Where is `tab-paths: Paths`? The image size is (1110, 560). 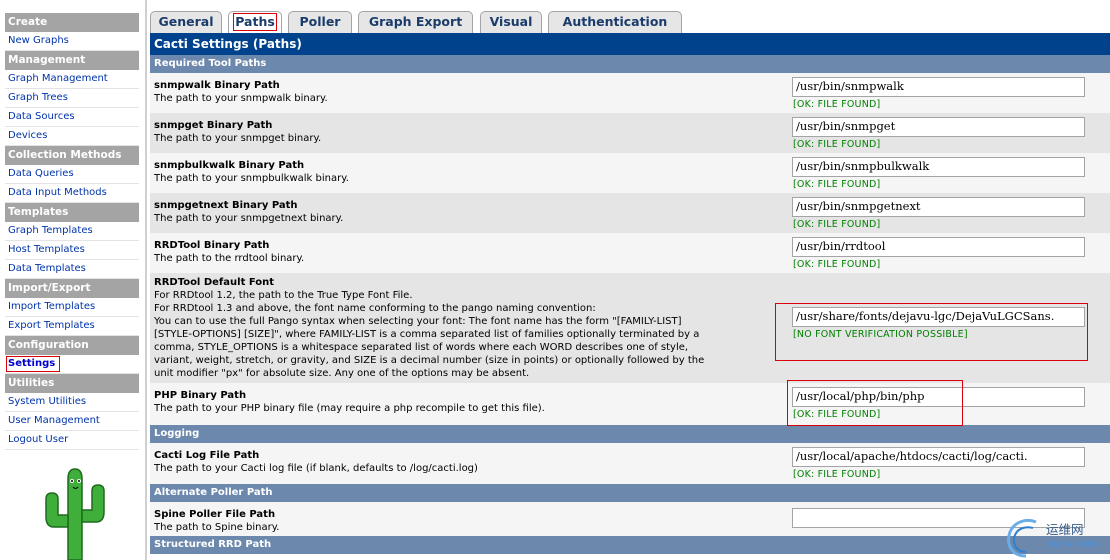
tab-paths: Paths is located at coordinates (255, 22).